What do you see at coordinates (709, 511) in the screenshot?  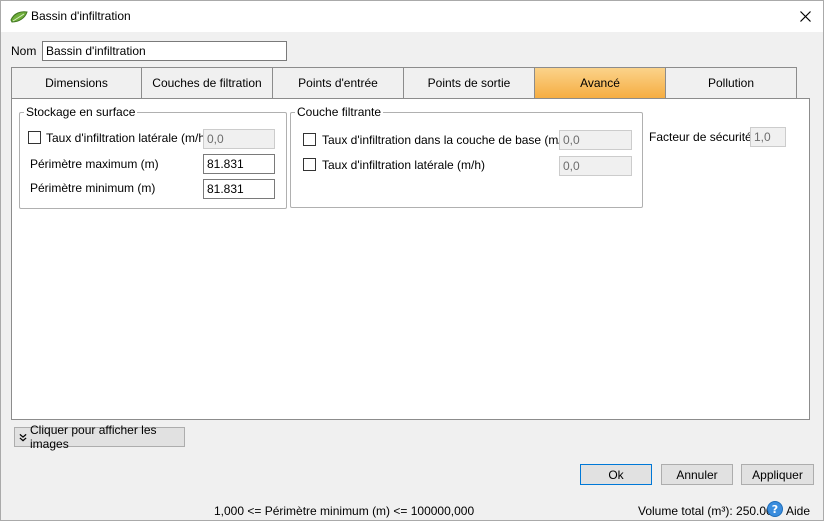 I see `total-volume-status: Volume total (m³): 250.000` at bounding box center [709, 511].